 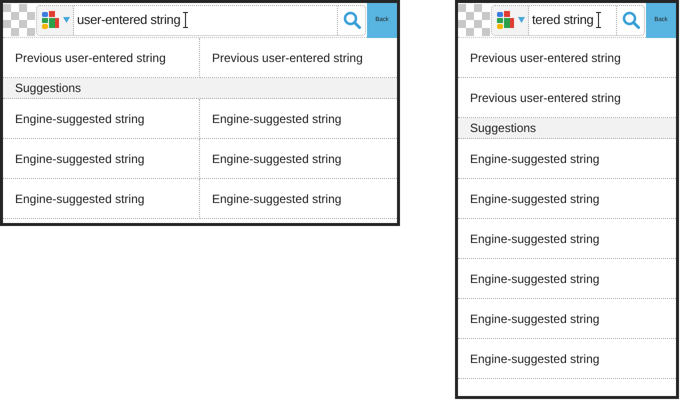 I want to click on history-item: Previous user-entered string, so click(x=567, y=58).